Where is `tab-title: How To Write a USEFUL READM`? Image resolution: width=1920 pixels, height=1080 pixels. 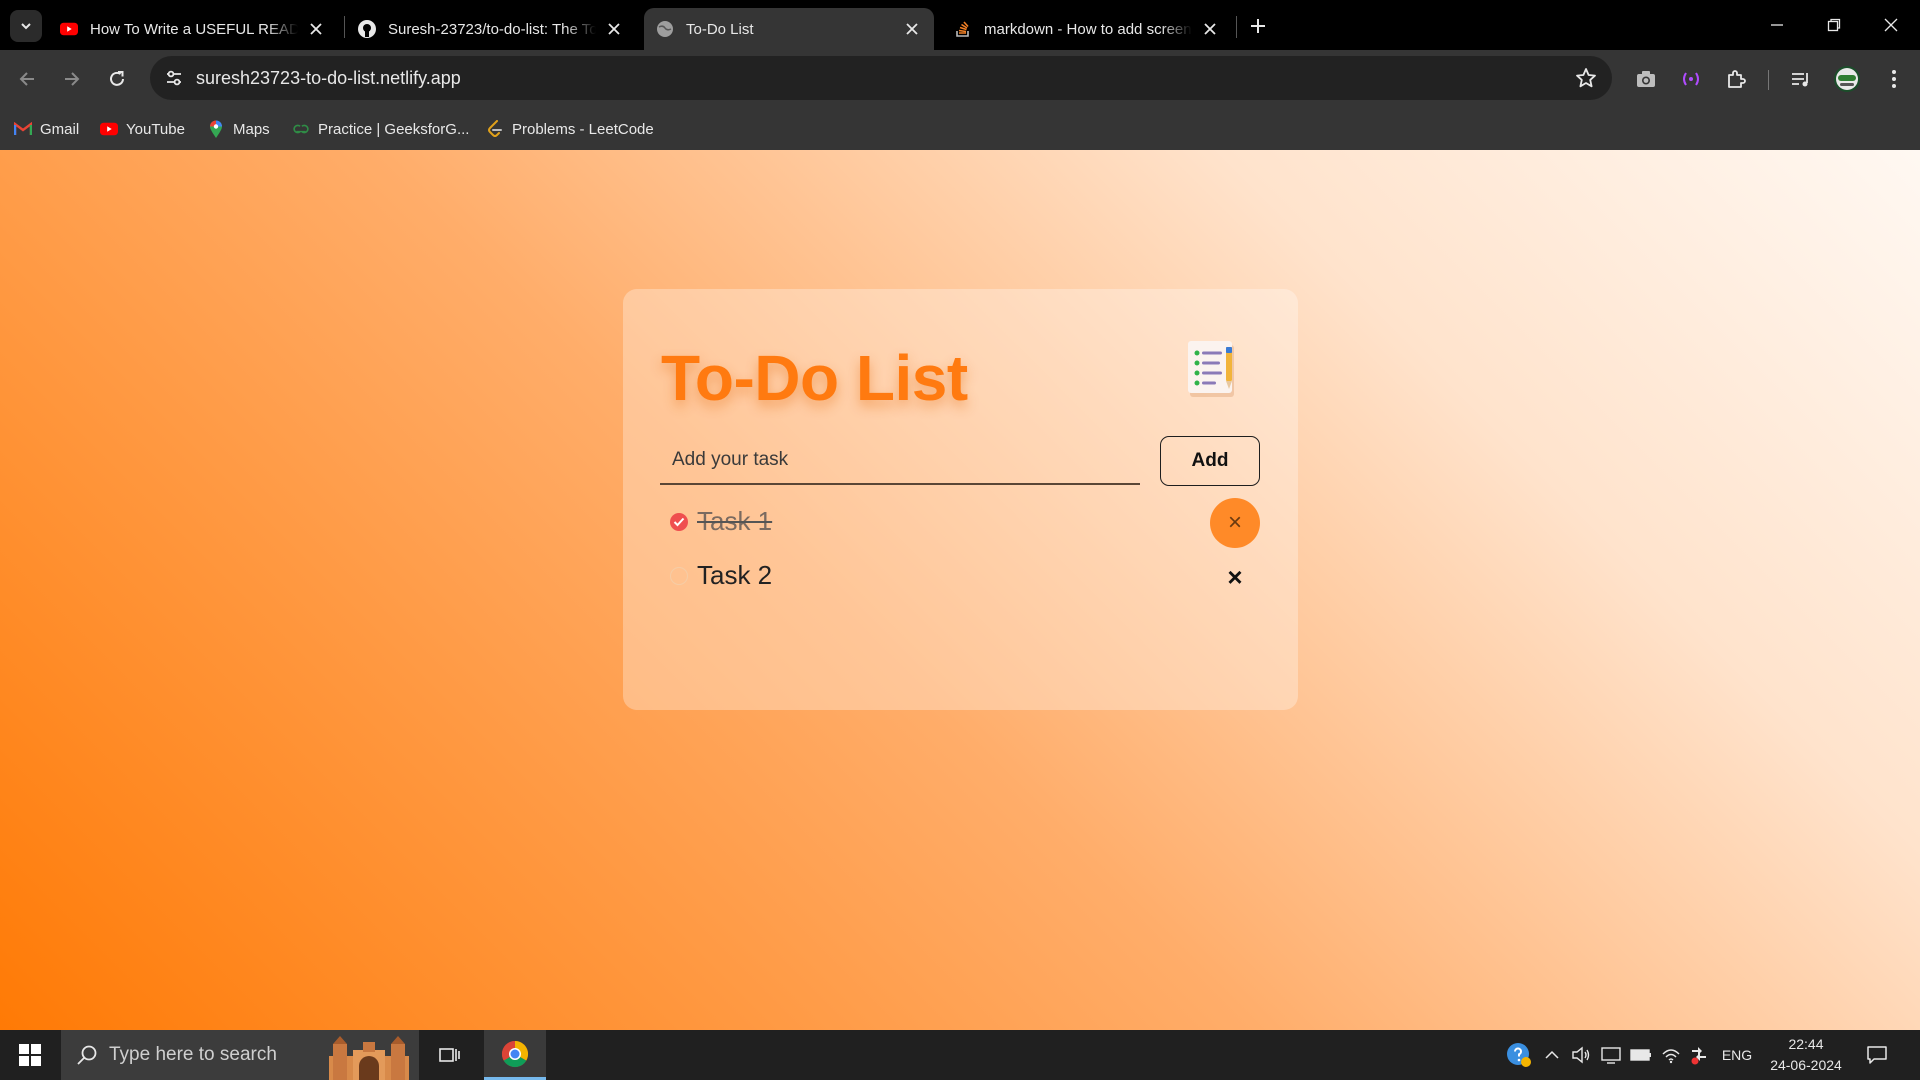 tab-title: How To Write a USEFUL READM is located at coordinates (194, 29).